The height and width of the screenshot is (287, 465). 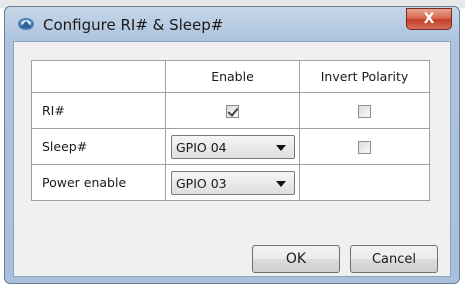 I want to click on power-gpio-value: GPIO 03, so click(x=201, y=183).